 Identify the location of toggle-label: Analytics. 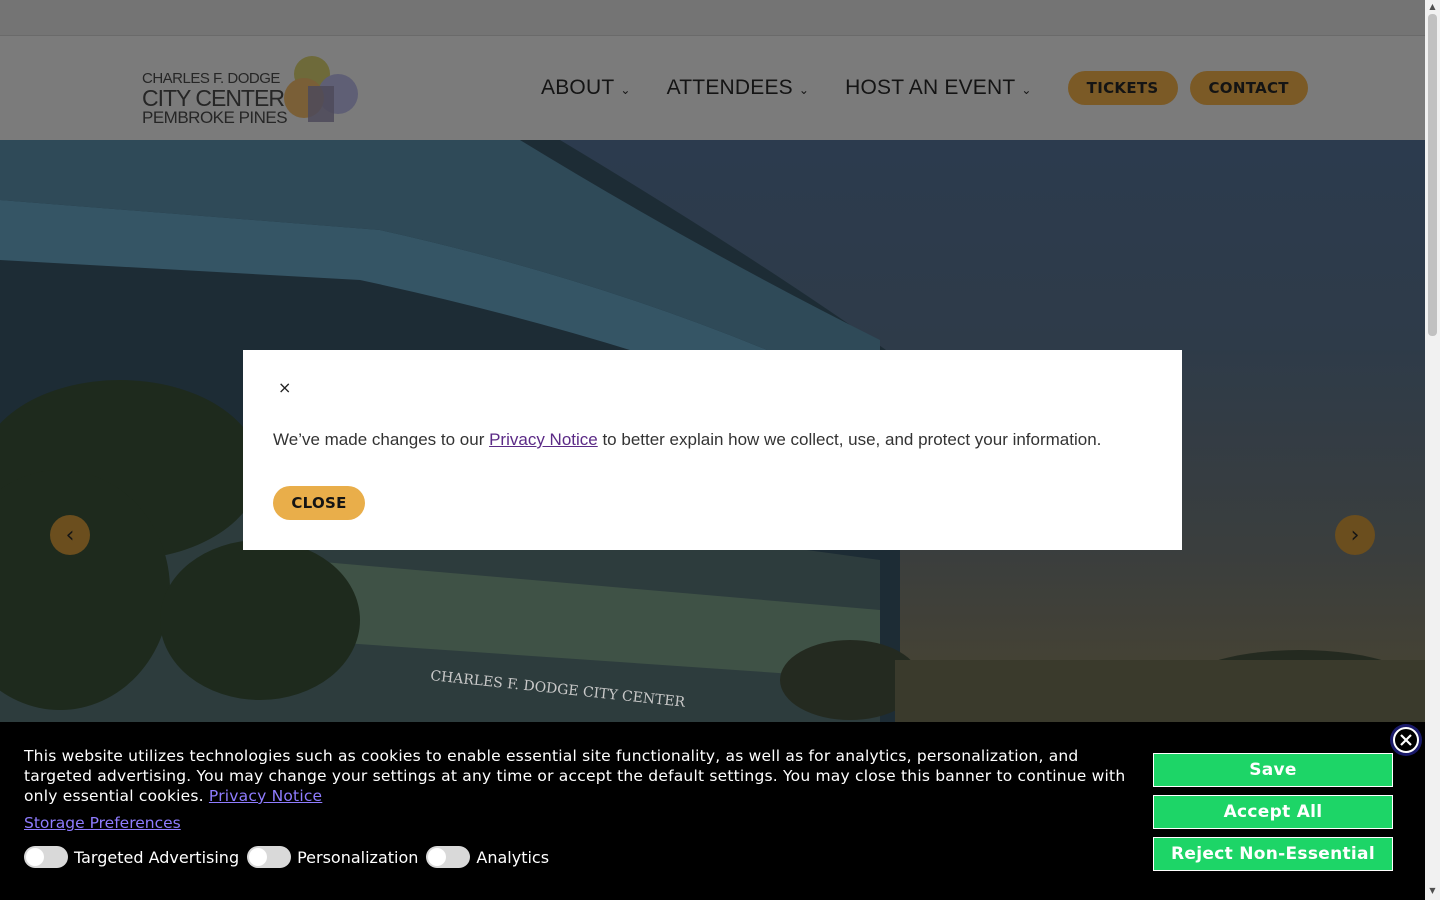
(513, 857).